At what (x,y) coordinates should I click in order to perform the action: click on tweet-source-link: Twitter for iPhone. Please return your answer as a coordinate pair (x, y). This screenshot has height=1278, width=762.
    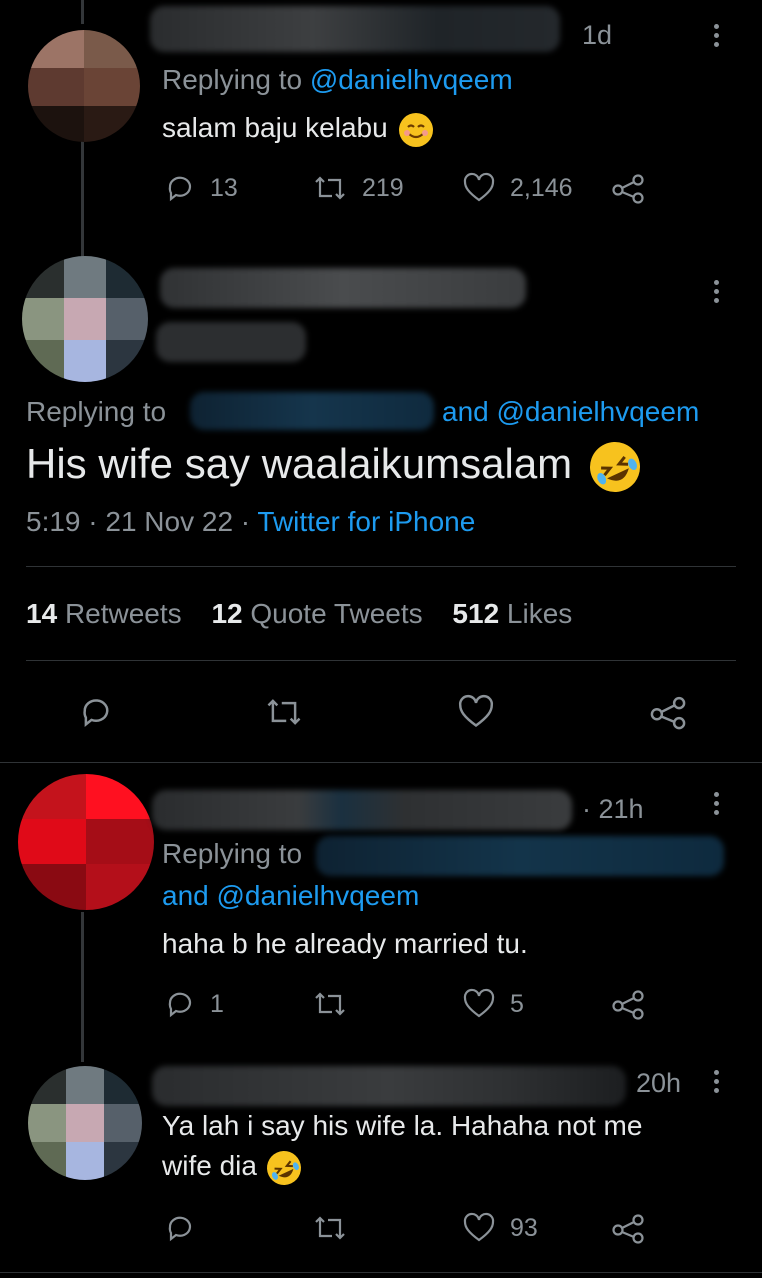
    Looking at the image, I should click on (366, 521).